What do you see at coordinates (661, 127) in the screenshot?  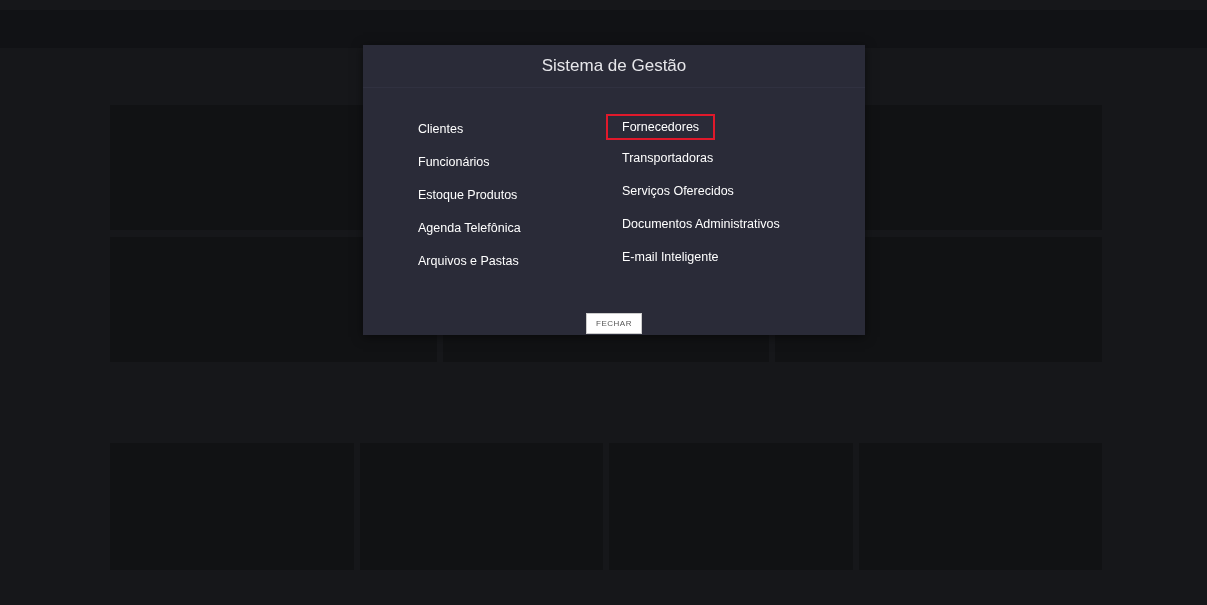 I see `menu-item: Fornecedores` at bounding box center [661, 127].